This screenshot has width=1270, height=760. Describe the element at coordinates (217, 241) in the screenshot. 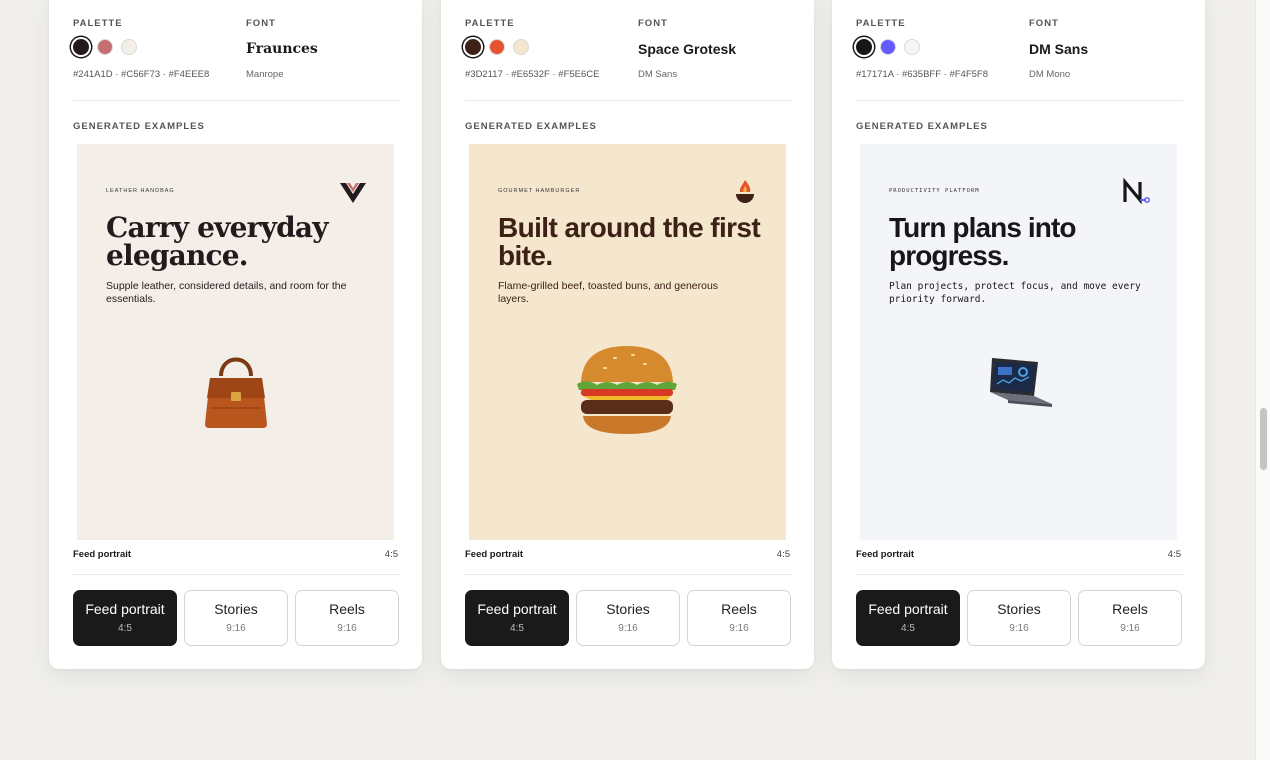

I see `preview-headline: Carry everyday elegance.` at that location.